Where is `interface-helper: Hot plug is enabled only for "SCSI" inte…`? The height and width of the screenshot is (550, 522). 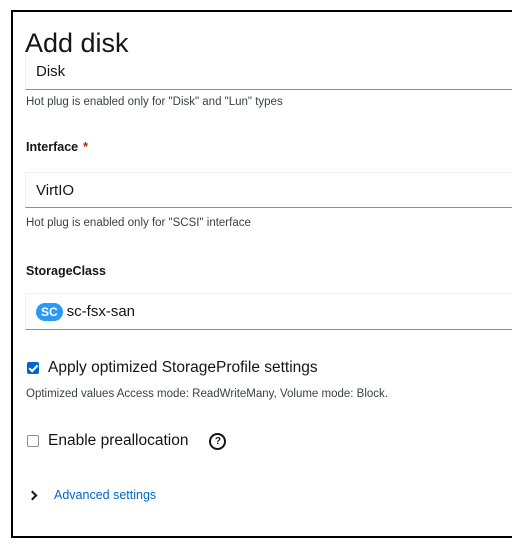 interface-helper: Hot plug is enabled only for "SCSI" inte… is located at coordinates (138, 223).